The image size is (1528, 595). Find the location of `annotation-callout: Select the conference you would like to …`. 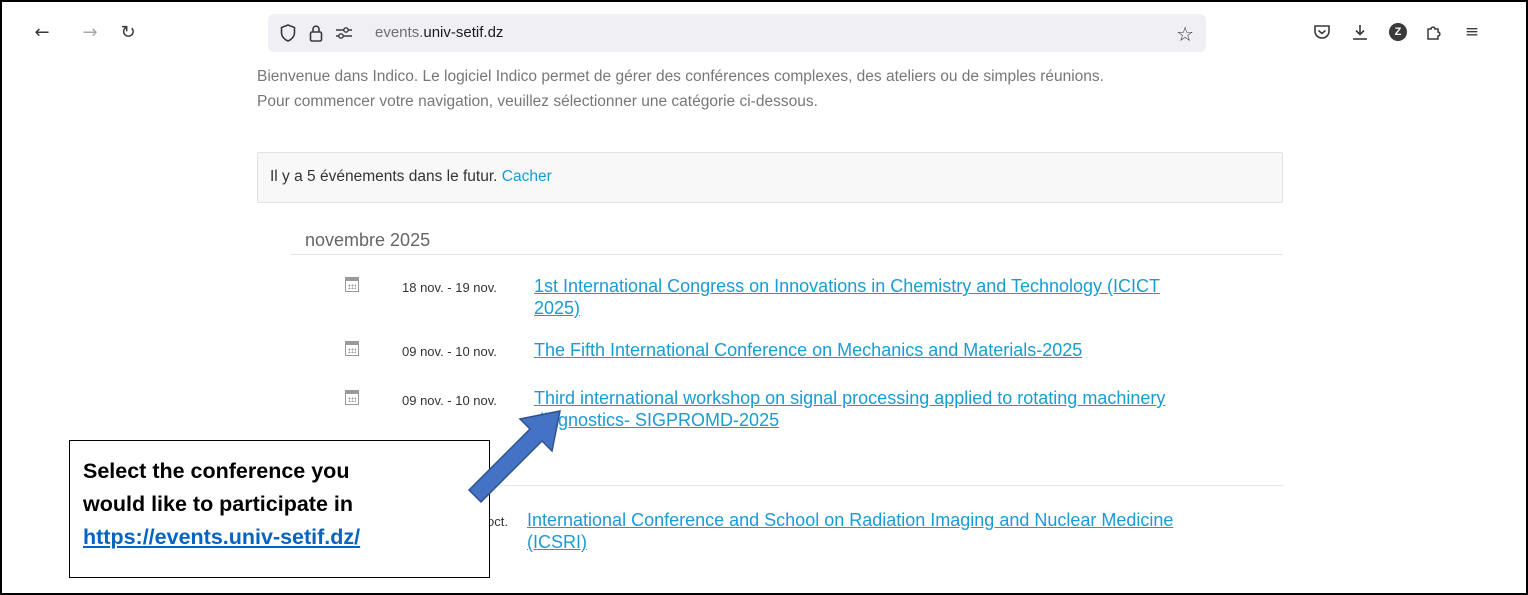

annotation-callout: Select the conference you would like to … is located at coordinates (279, 509).